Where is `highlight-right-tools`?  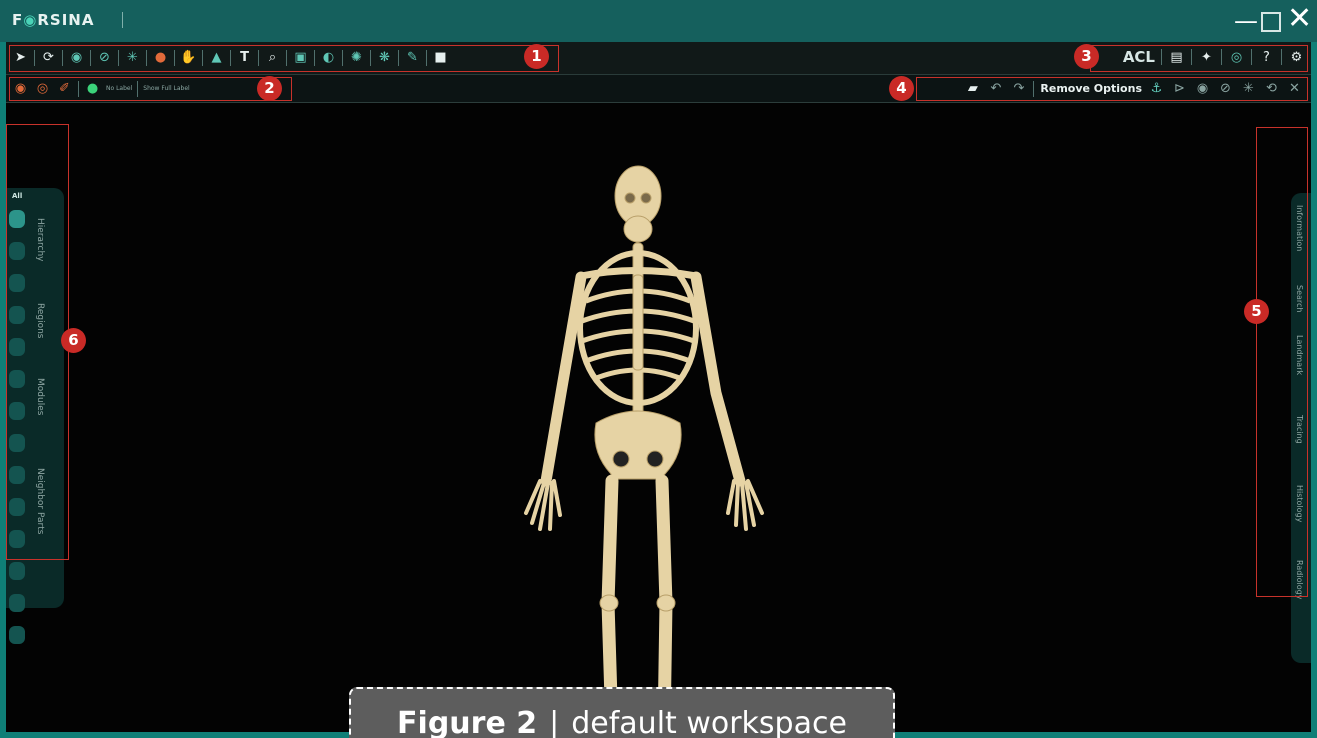 highlight-right-tools is located at coordinates (1199, 58).